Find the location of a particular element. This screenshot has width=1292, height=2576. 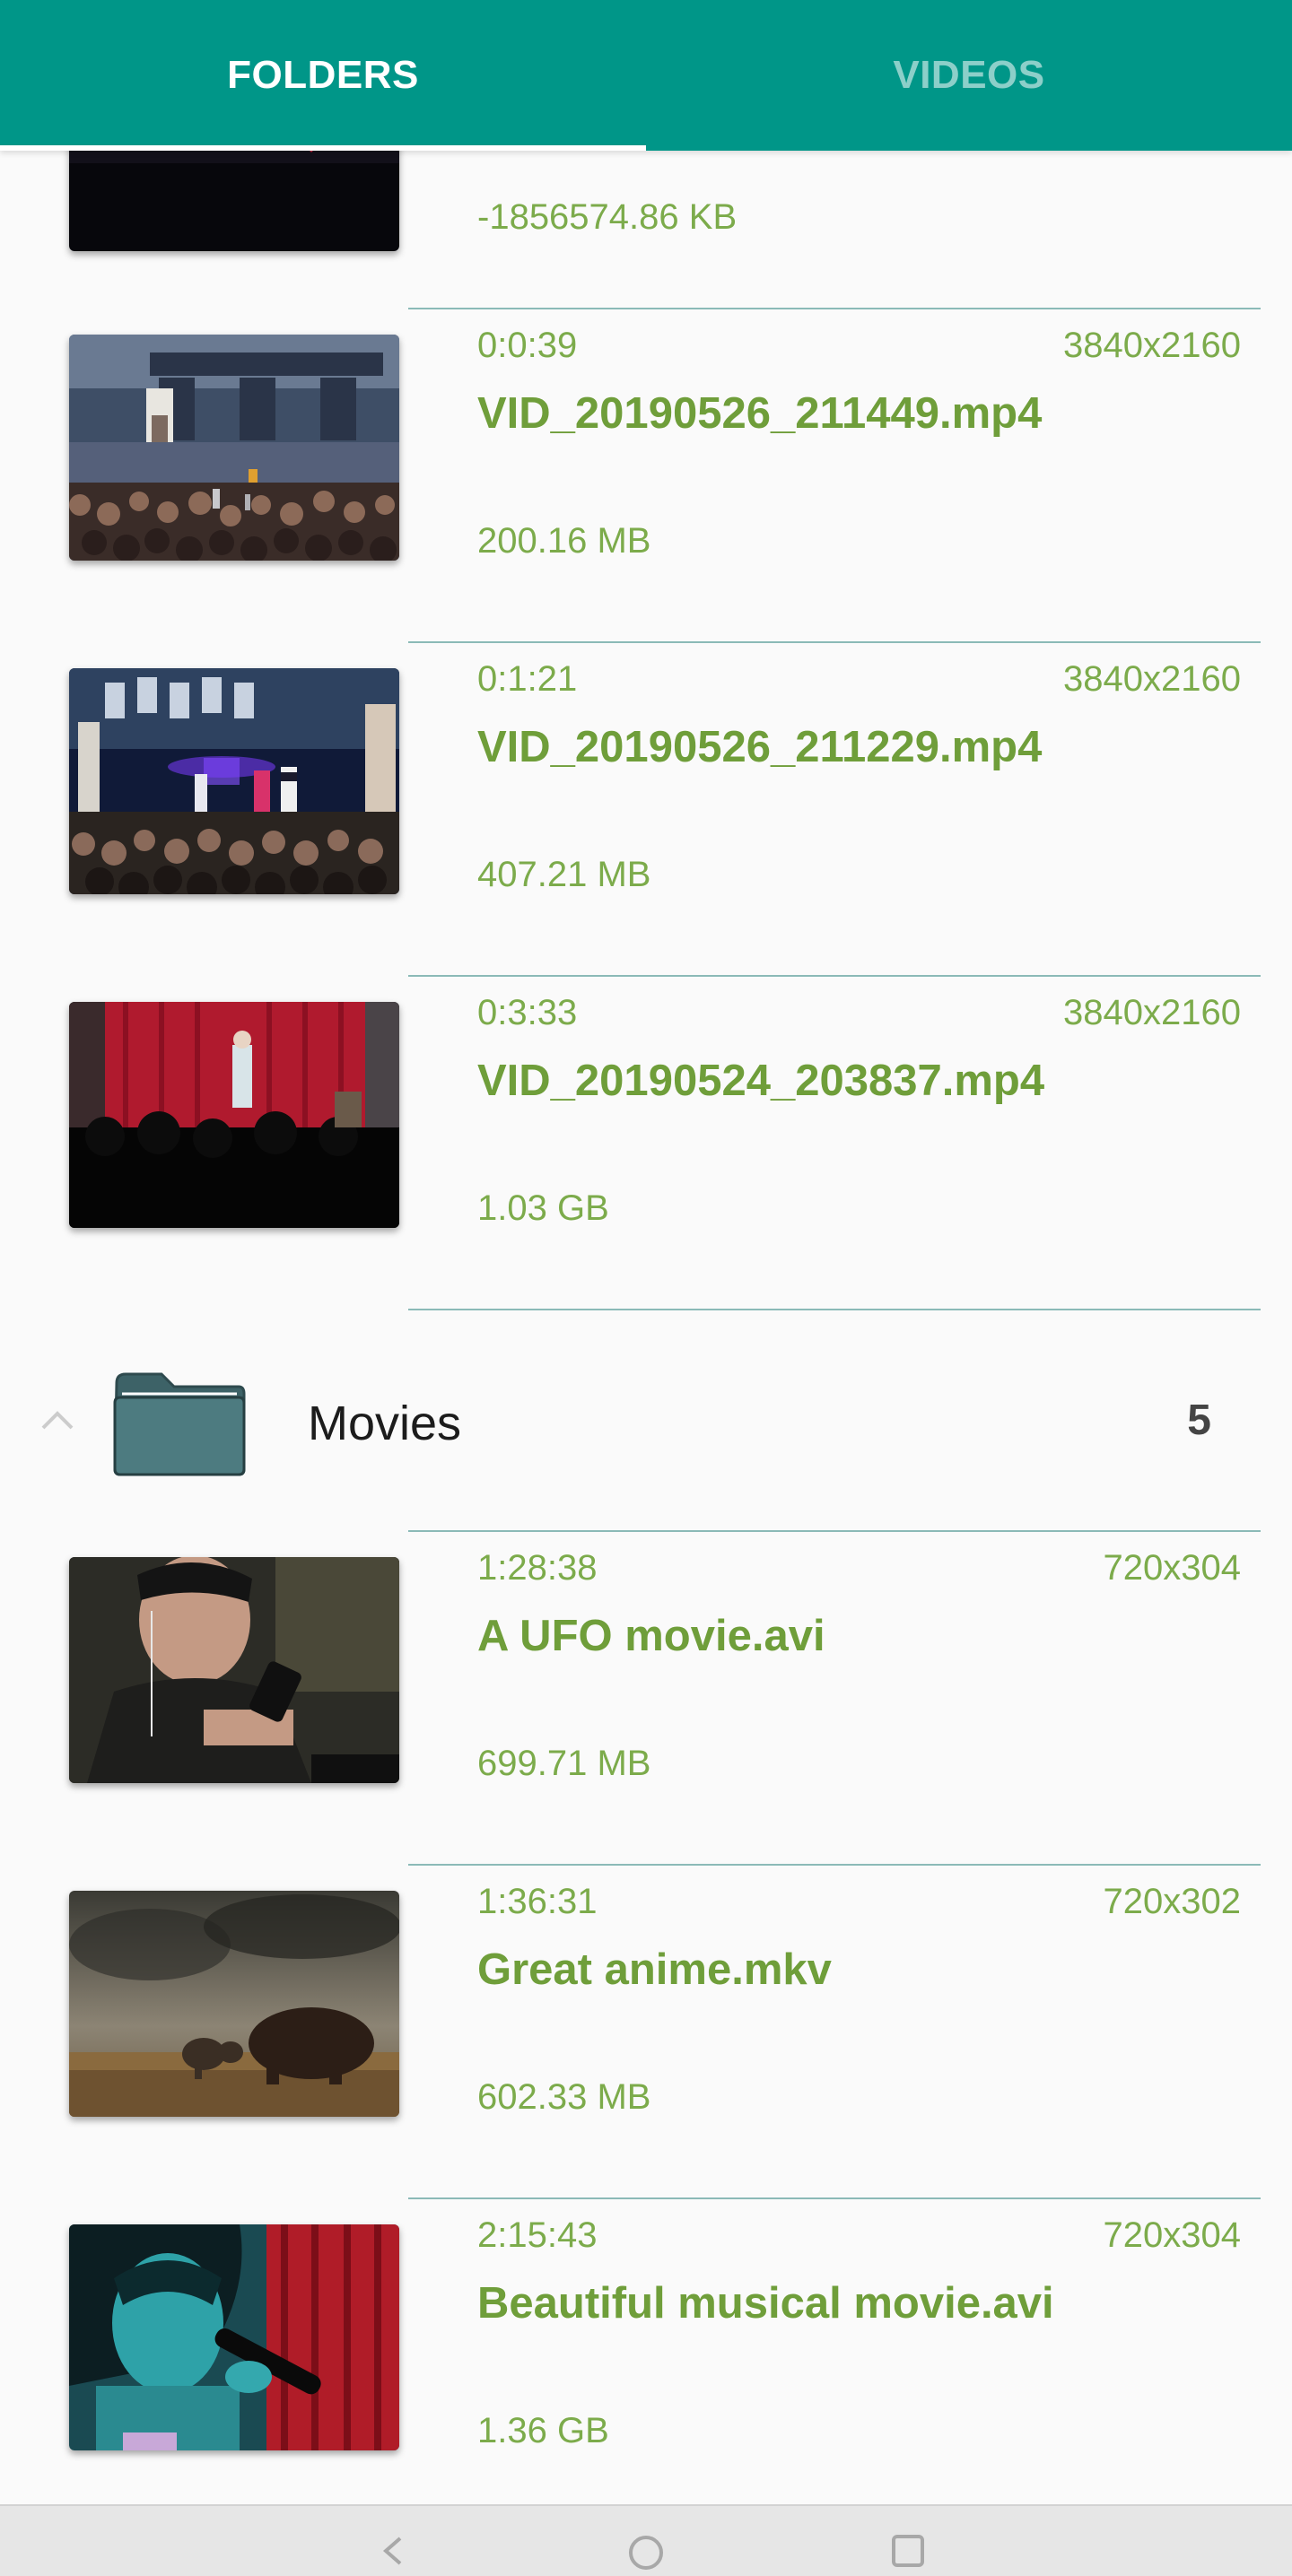

file-size: -1856574.86 KB is located at coordinates (607, 217).